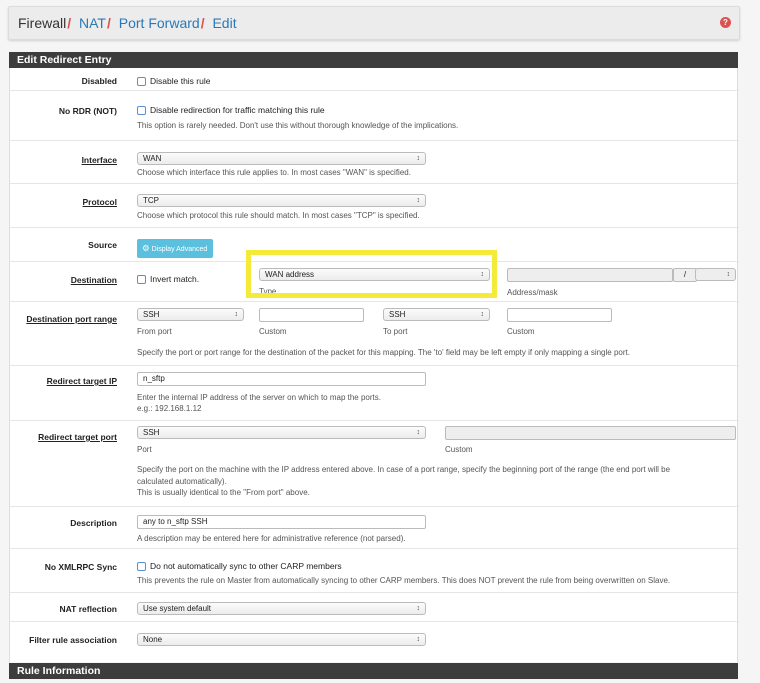  I want to click on no-rdr-label: No RDR (NOT), so click(87, 111).